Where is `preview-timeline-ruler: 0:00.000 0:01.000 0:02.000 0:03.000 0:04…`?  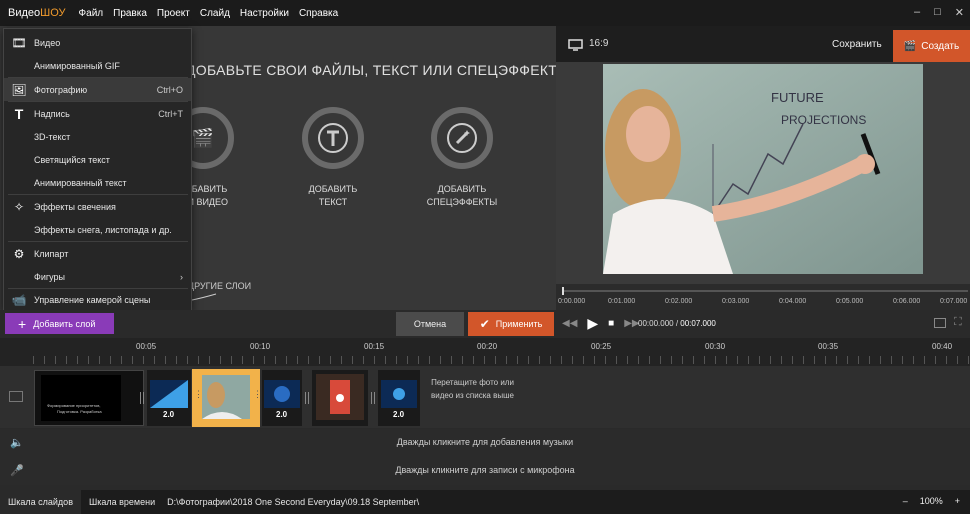 preview-timeline-ruler: 0:00.000 0:01.000 0:02.000 0:03.000 0:04… is located at coordinates (763, 297).